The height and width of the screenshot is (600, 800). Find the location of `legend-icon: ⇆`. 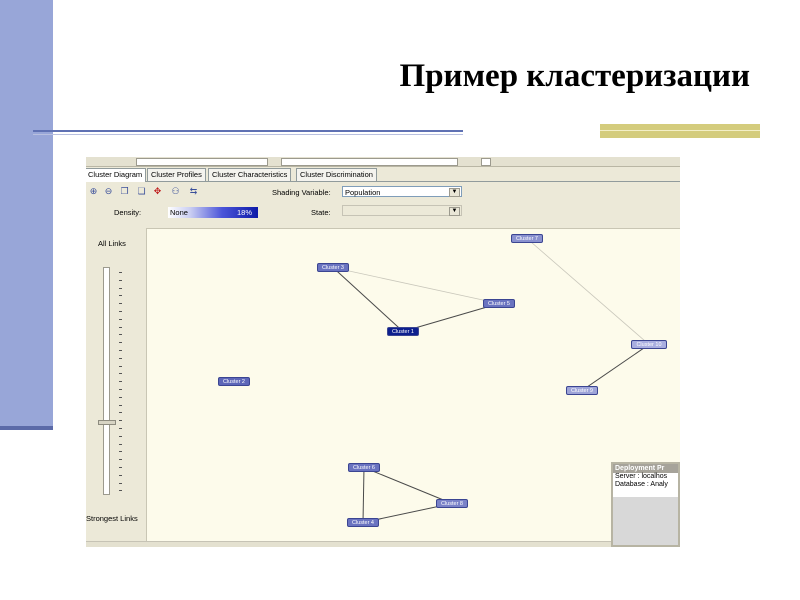

legend-icon: ⇆ is located at coordinates (193, 191).